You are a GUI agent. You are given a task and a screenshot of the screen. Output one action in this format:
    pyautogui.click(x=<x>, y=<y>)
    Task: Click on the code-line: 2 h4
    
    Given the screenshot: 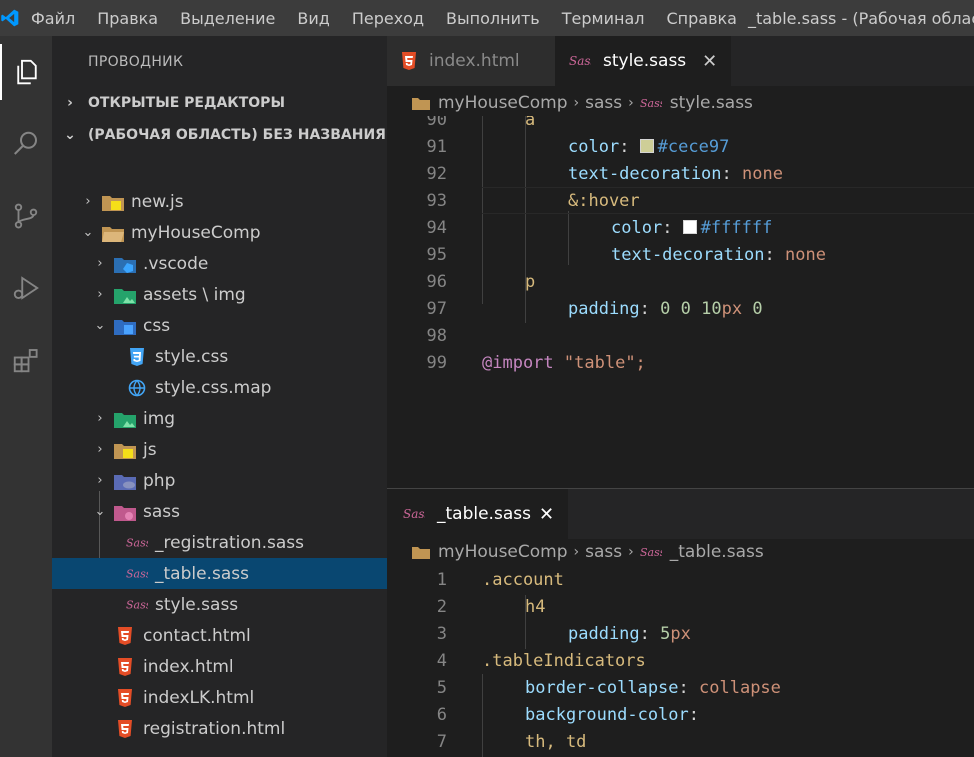 What is the action you would take?
    pyautogui.click(x=680, y=606)
    